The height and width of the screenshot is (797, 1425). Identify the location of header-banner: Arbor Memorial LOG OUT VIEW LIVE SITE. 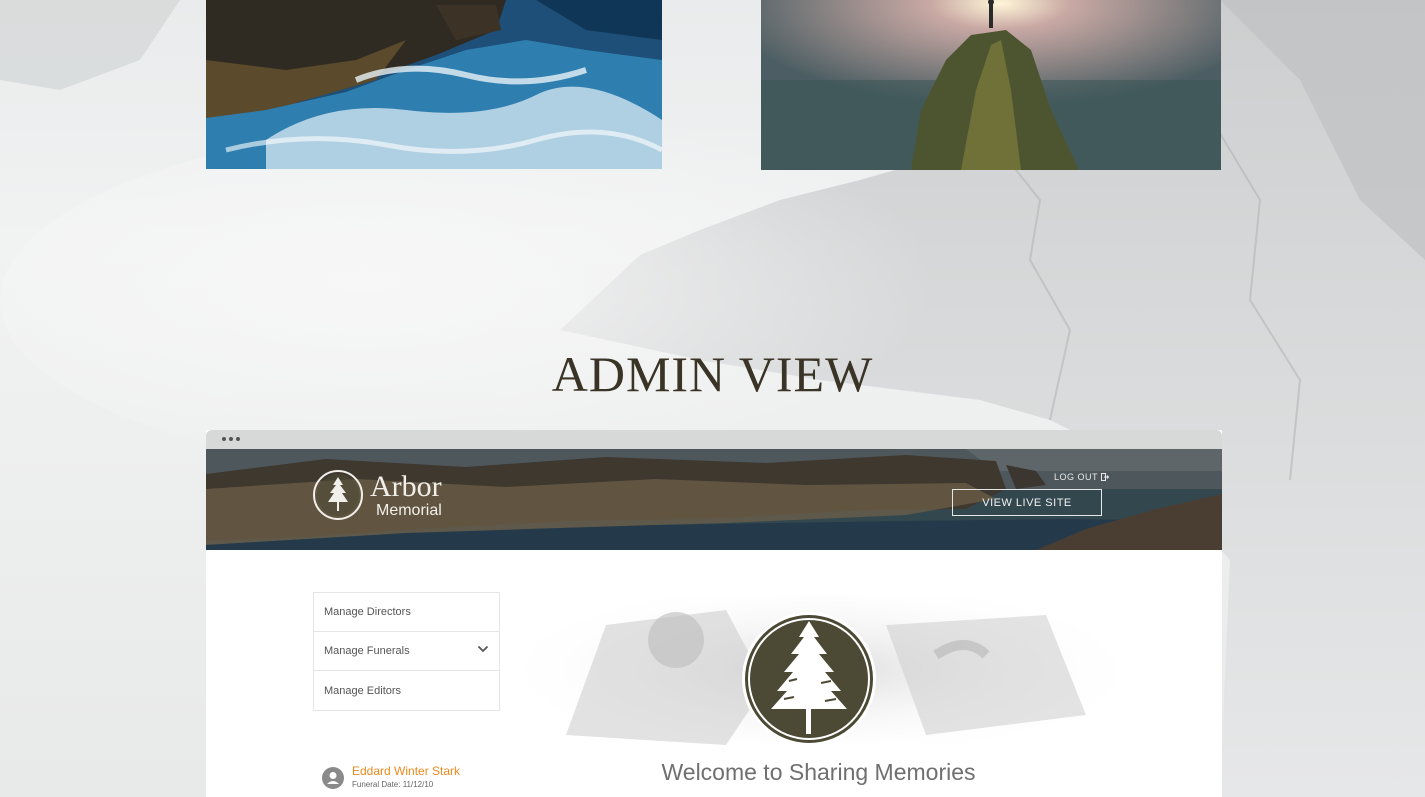
(714, 499).